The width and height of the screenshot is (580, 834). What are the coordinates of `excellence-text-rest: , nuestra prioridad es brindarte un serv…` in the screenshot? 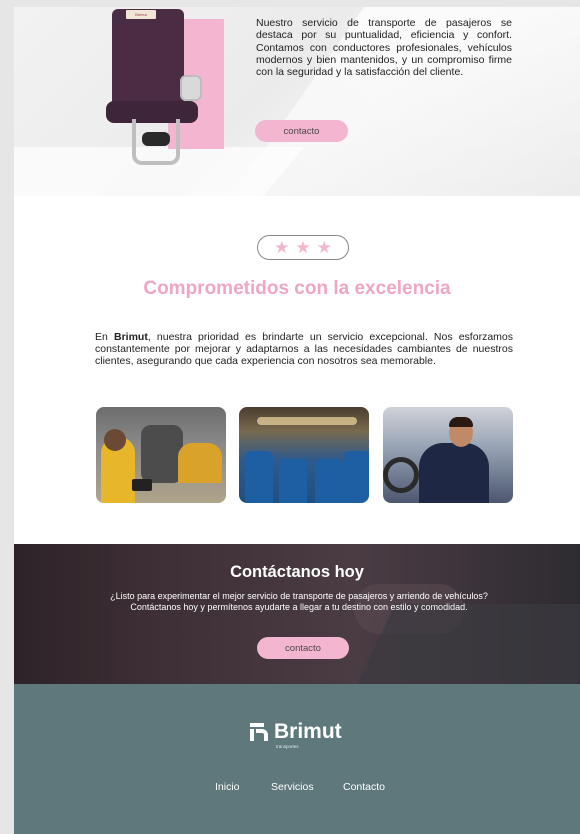 It's located at (304, 349).